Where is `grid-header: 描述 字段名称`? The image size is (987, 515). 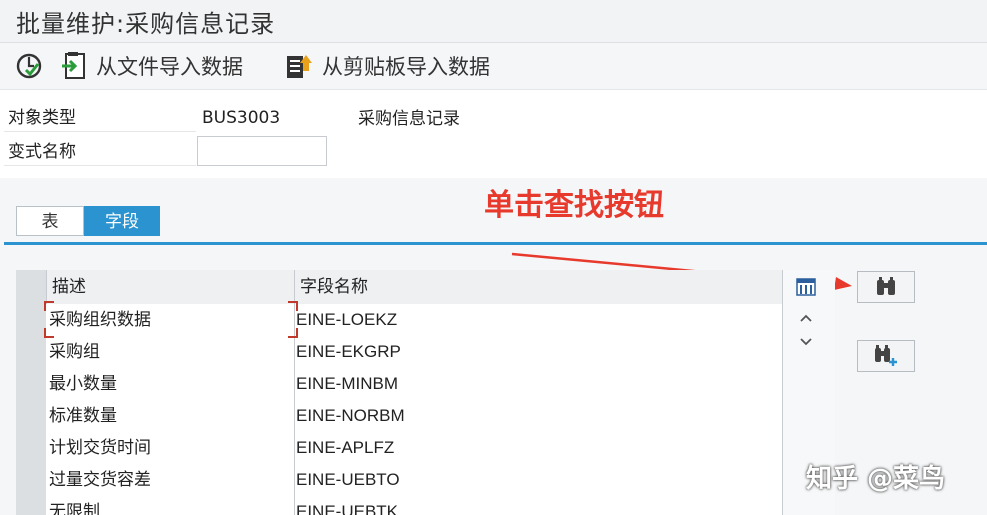
grid-header: 描述 字段名称 is located at coordinates (399, 287).